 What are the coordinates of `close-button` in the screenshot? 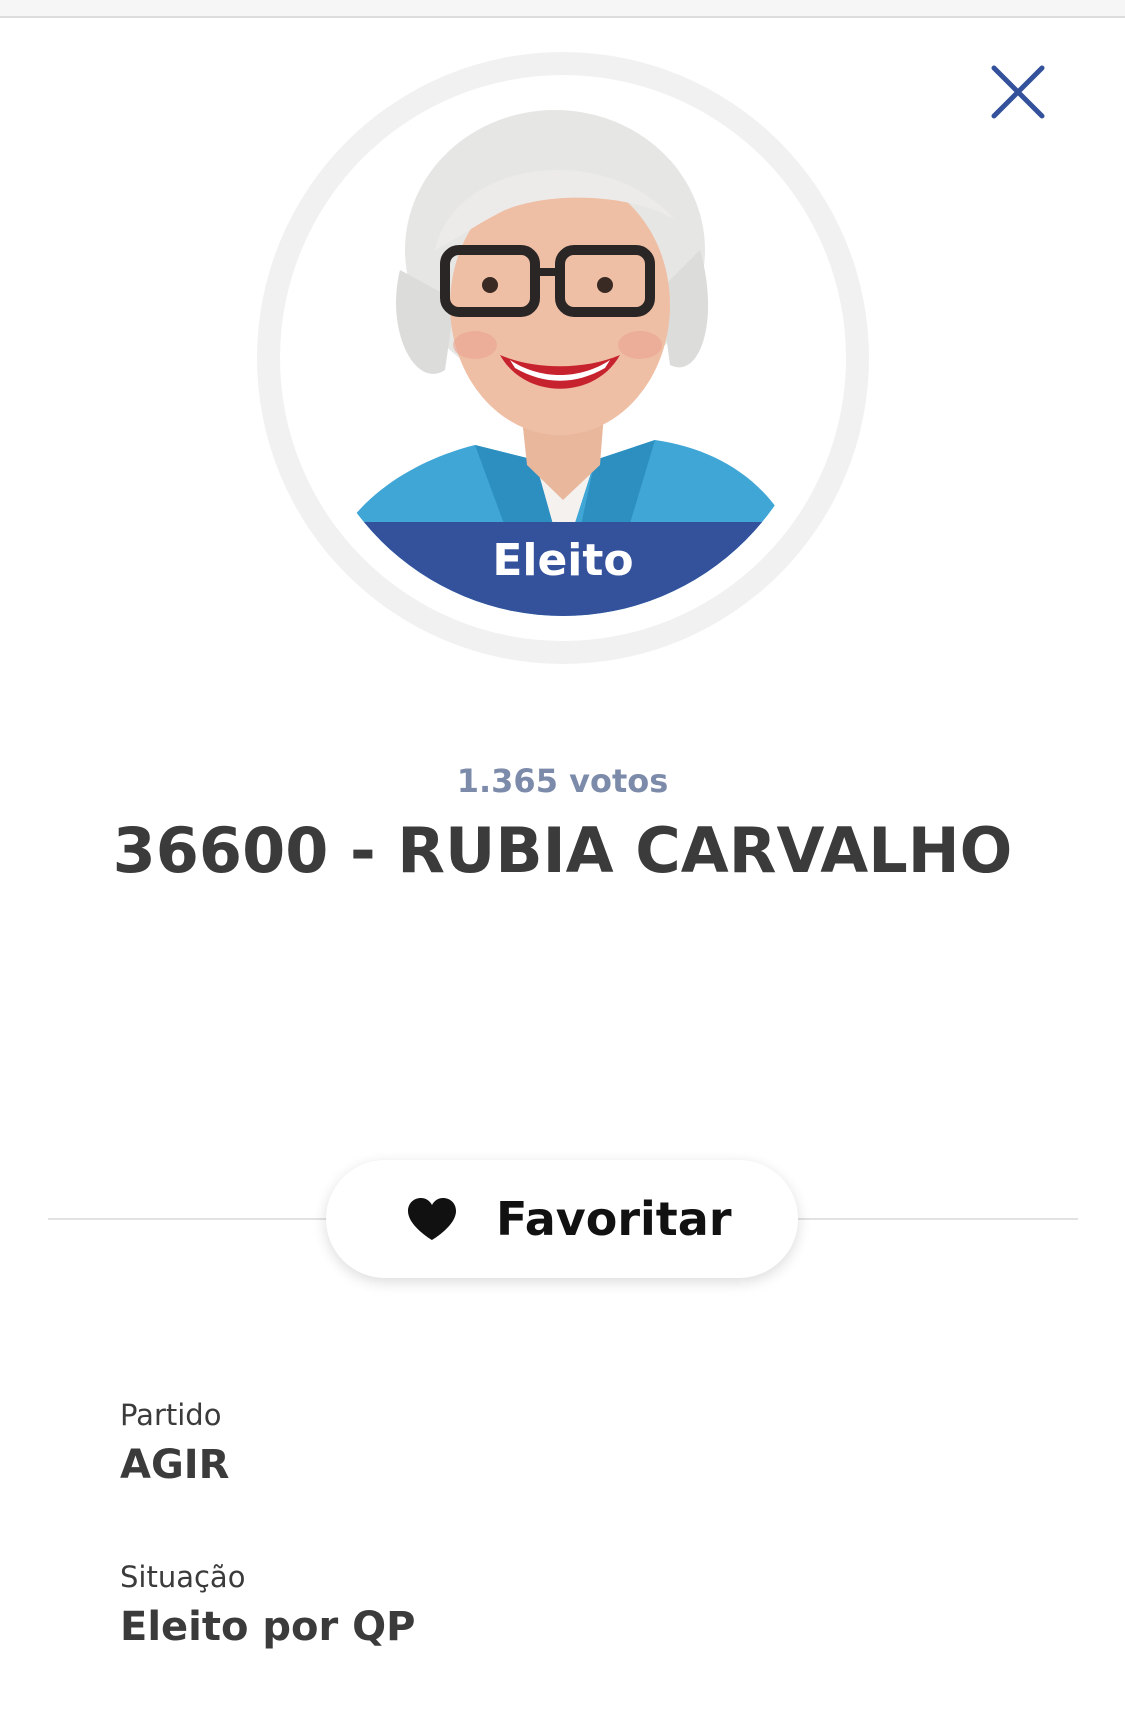 It's located at (1018, 92).